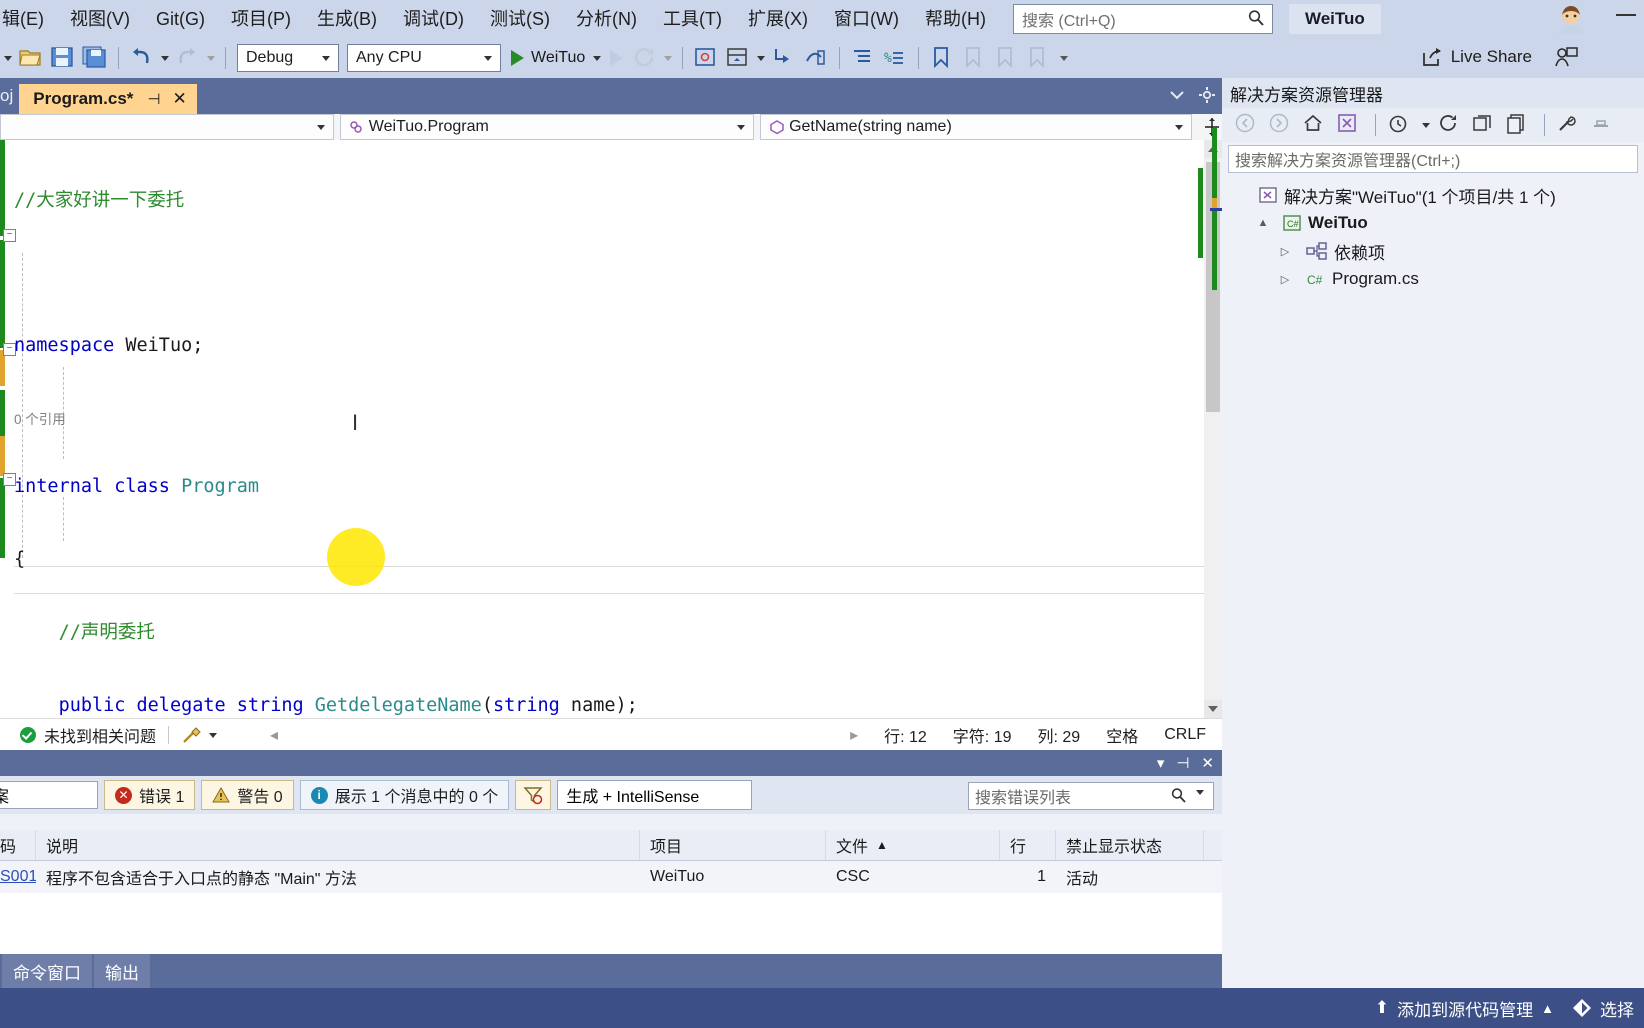 This screenshot has height=1028, width=1644. I want to click on column-header-description: 说明, so click(338, 845).